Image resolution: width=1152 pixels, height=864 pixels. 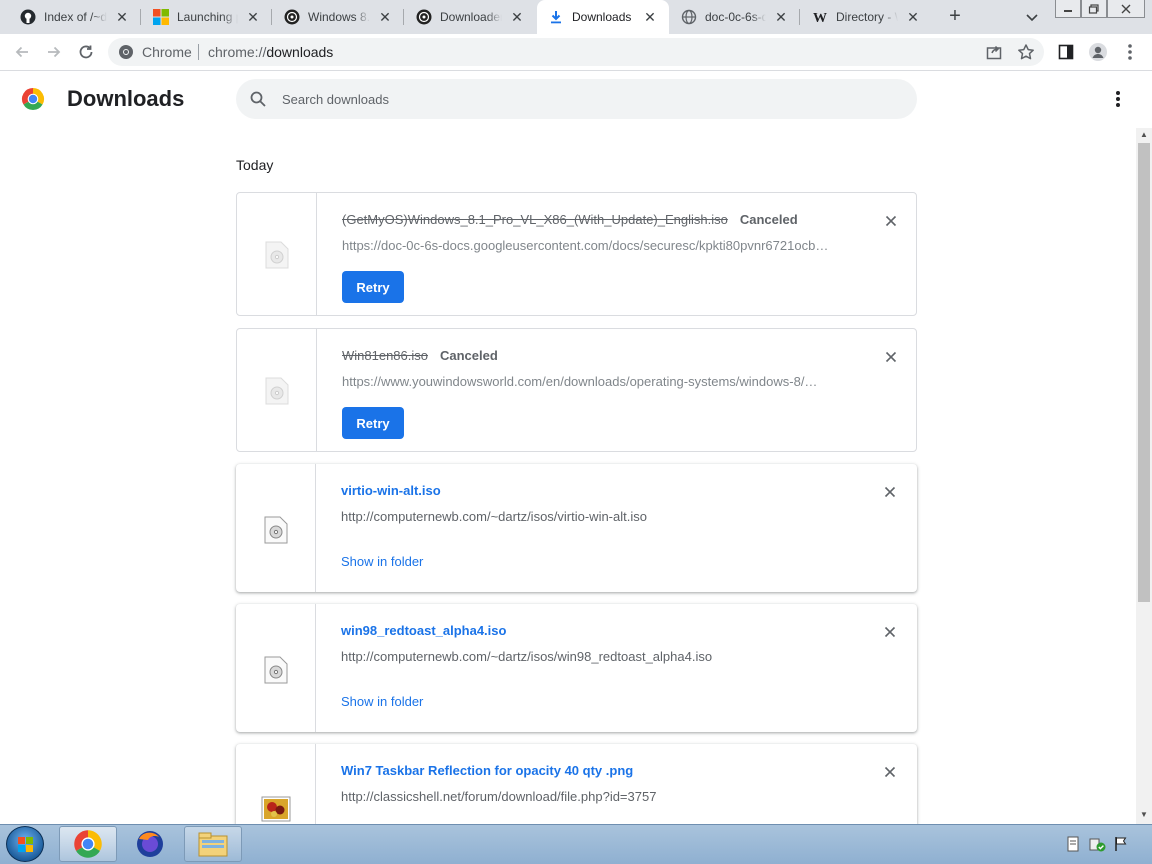 I want to click on taskbar-firefox-button, so click(x=150, y=844).